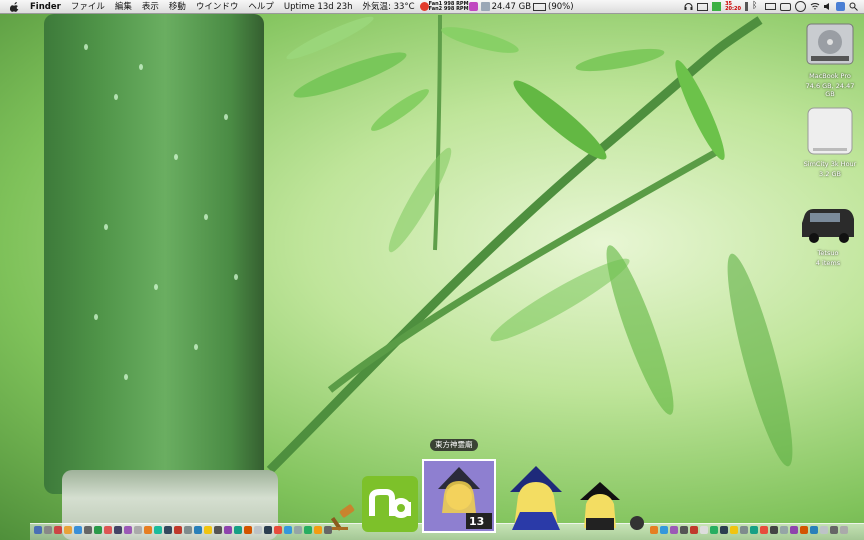  What do you see at coordinates (853, 6) in the screenshot?
I see `spotlight-icon` at bounding box center [853, 6].